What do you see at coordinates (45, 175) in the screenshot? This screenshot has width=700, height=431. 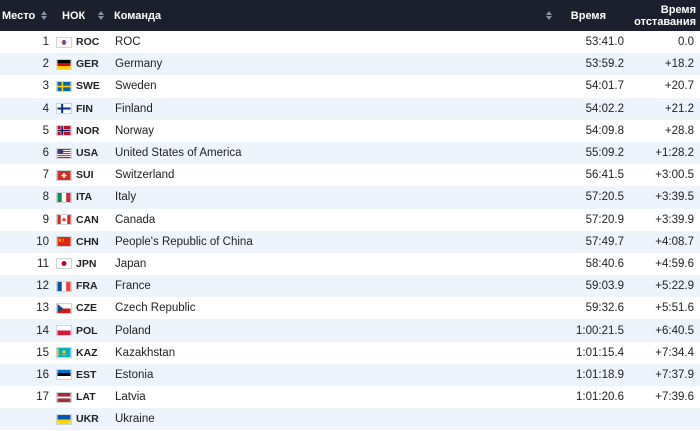 I see `rank-cell: 7` at bounding box center [45, 175].